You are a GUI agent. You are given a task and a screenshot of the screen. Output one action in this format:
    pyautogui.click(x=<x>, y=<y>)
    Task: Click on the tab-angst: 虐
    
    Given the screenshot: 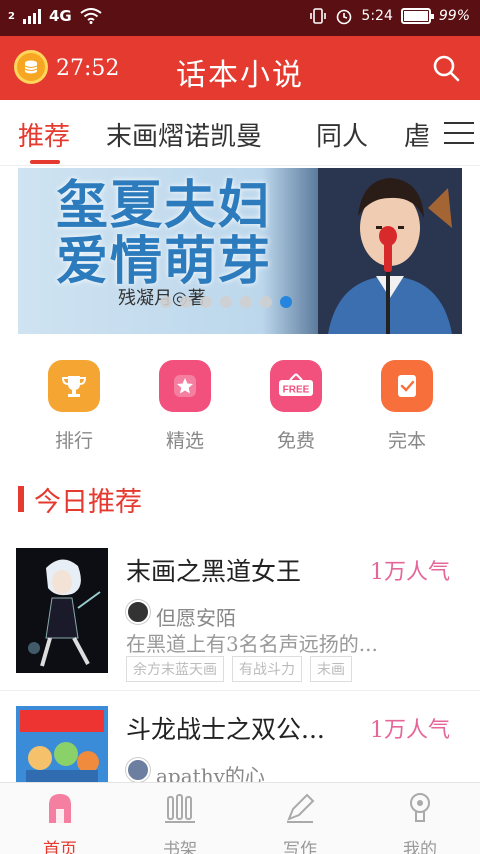 What is the action you would take?
    pyautogui.click(x=417, y=134)
    